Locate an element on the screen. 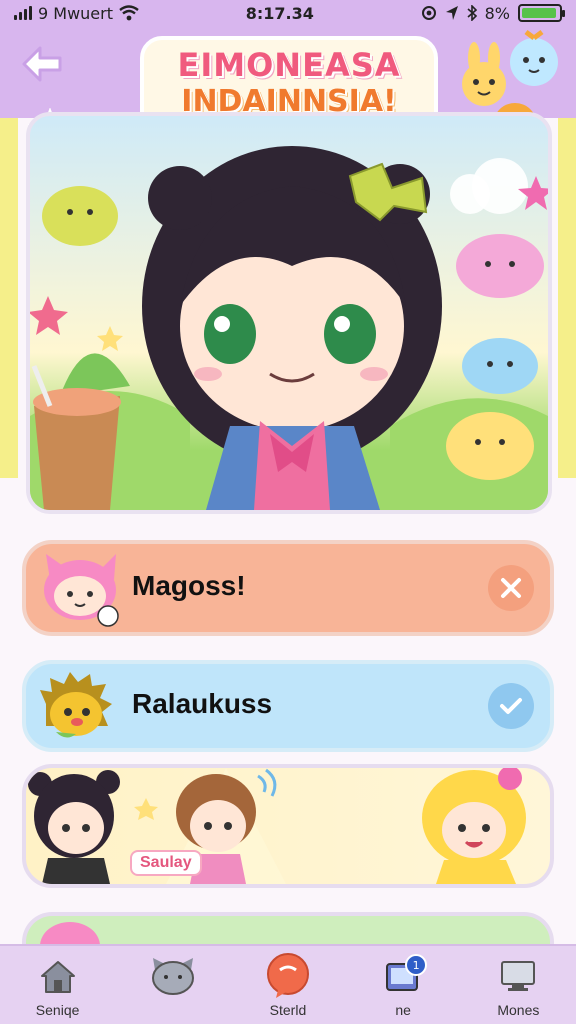  left-stripe is located at coordinates (9, 298).